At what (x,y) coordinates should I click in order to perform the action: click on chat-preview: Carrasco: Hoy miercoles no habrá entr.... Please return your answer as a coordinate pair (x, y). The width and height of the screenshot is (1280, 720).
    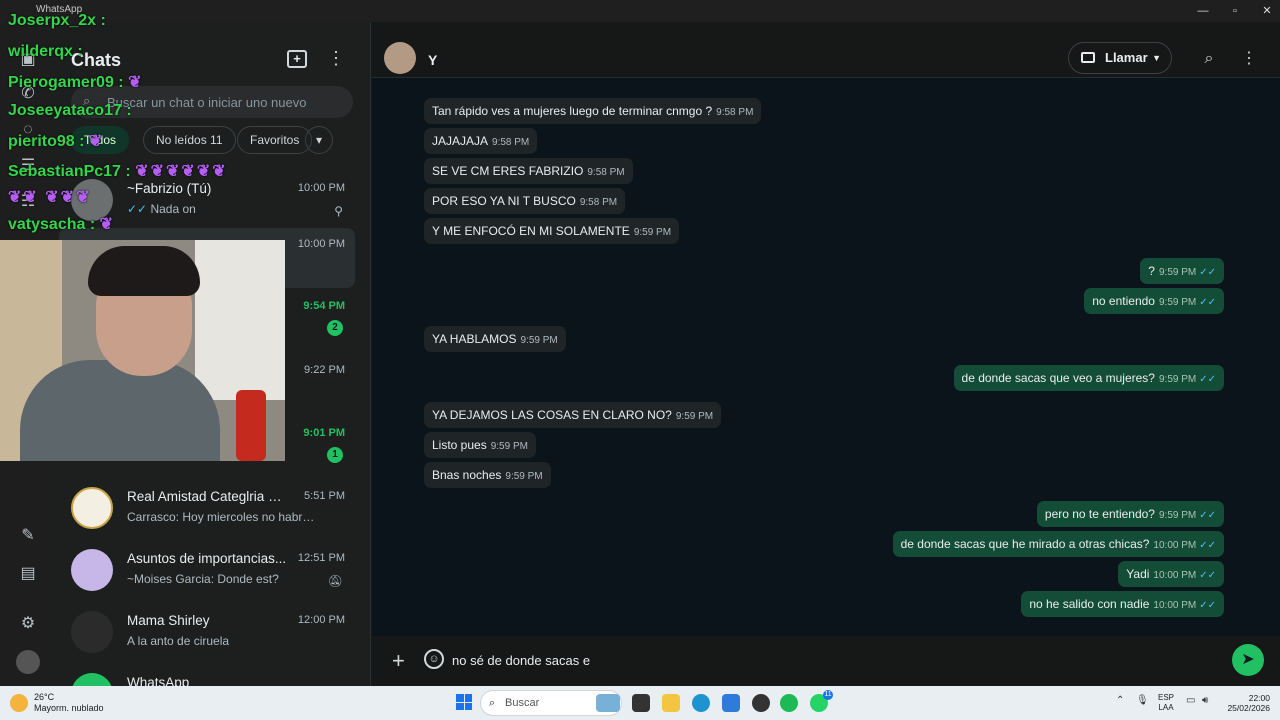
    Looking at the image, I should click on (222, 517).